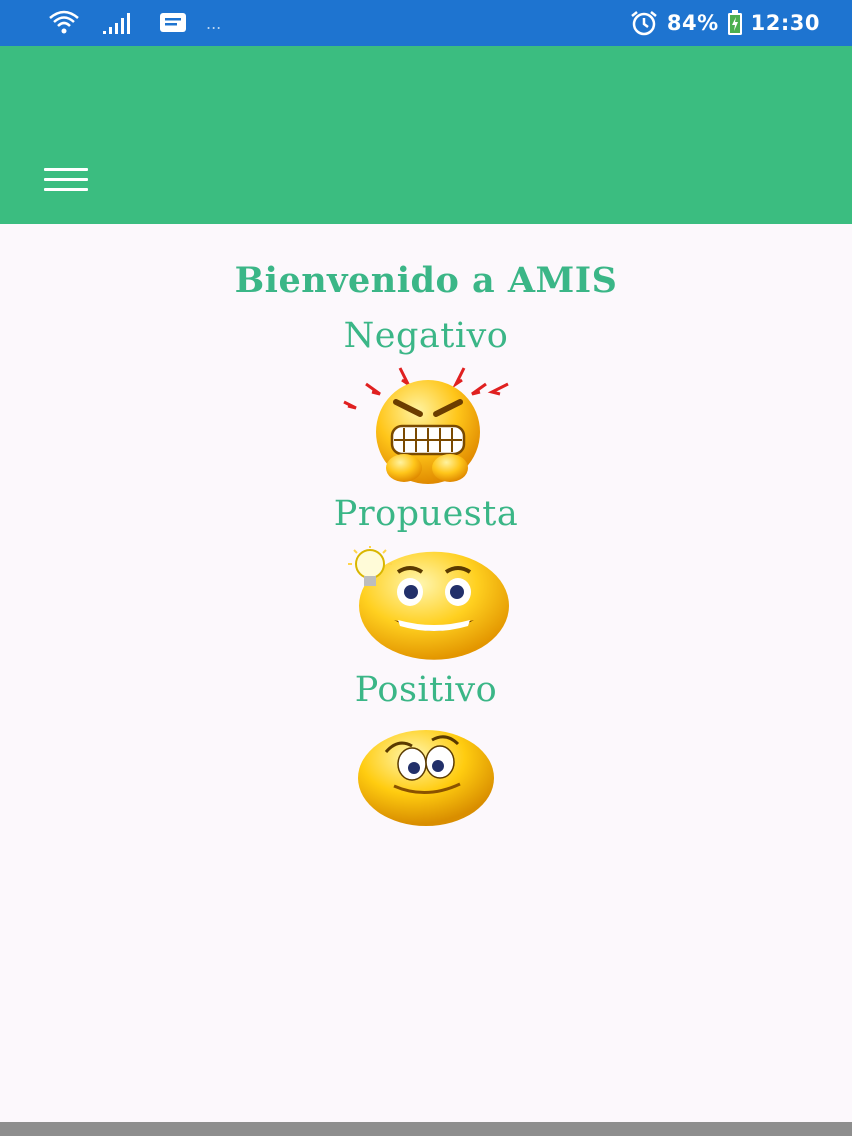  What do you see at coordinates (116, 23) in the screenshot?
I see `signal-icon` at bounding box center [116, 23].